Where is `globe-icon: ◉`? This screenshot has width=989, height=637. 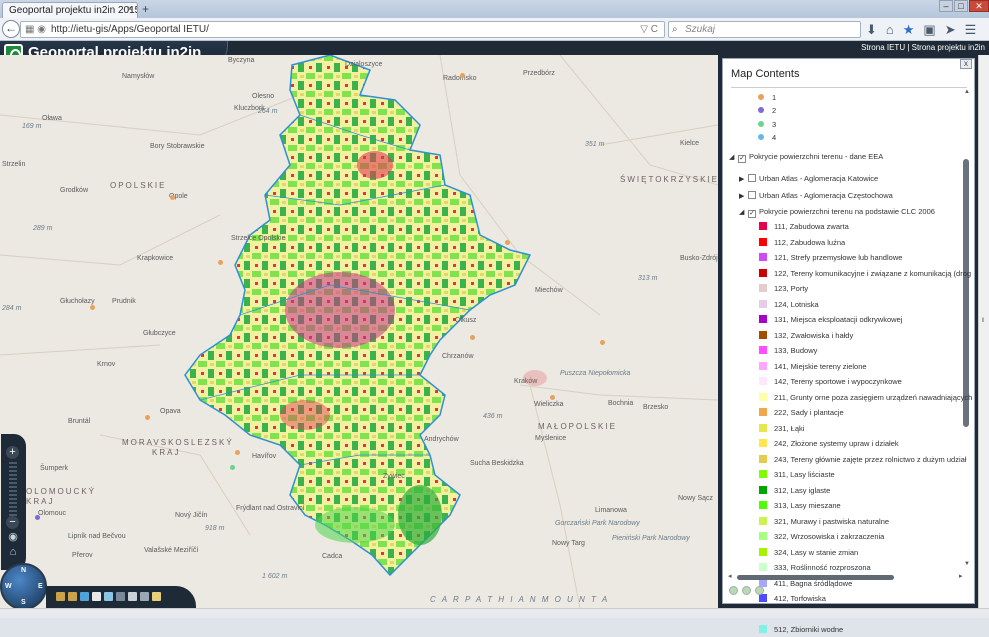
globe-icon: ◉ is located at coordinates (13, 536).